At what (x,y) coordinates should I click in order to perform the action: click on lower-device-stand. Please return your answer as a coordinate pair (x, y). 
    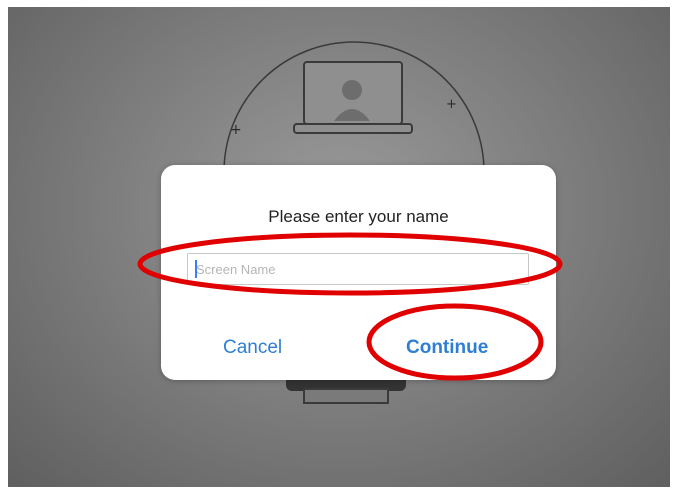
    Looking at the image, I should click on (346, 396).